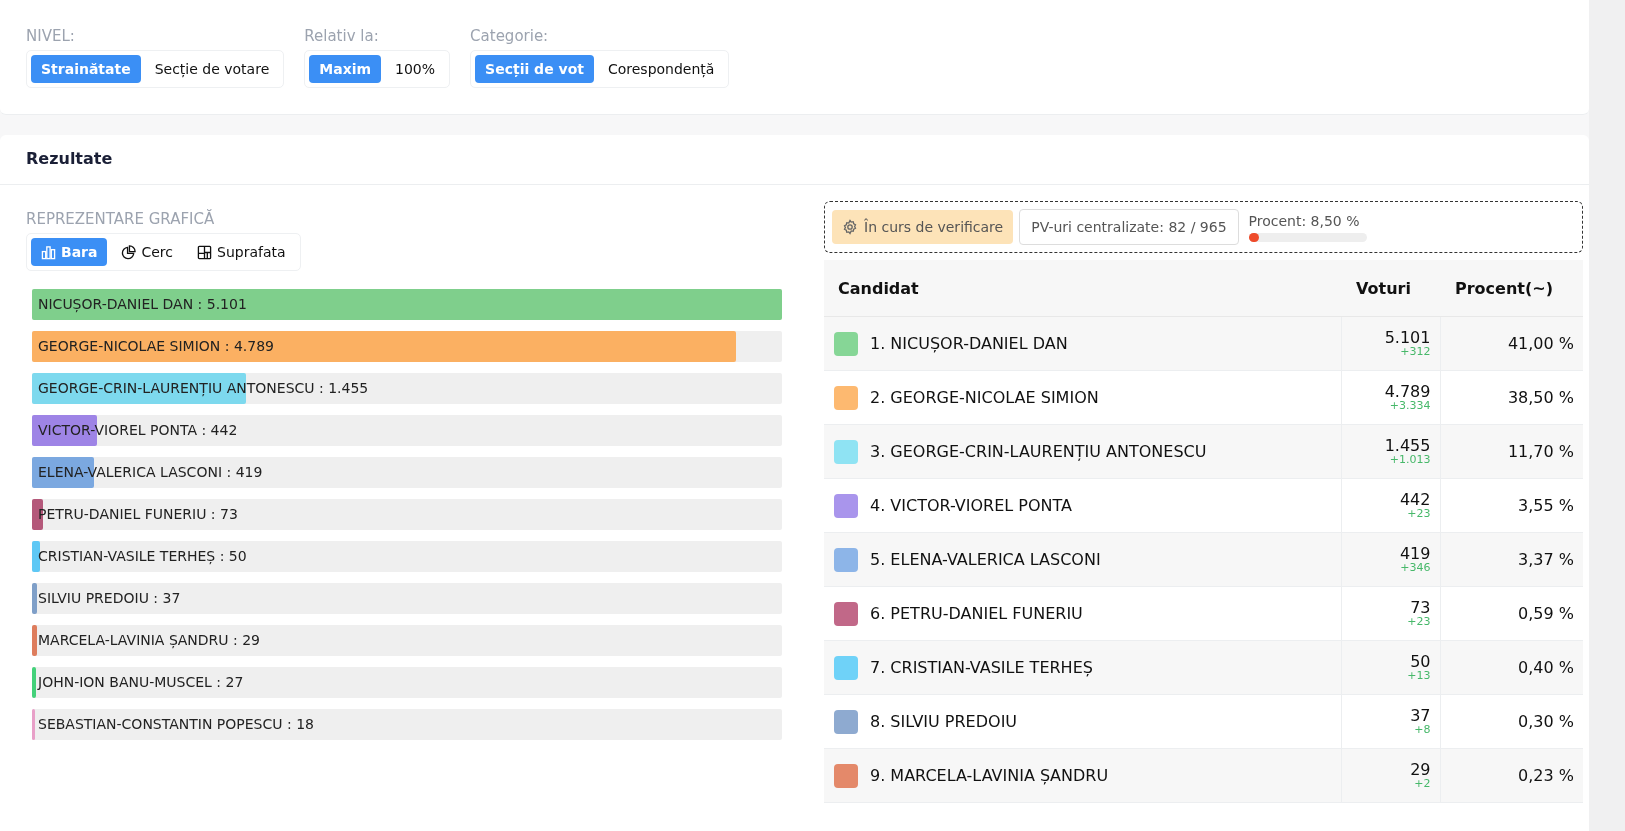  I want to click on percent-value: 11,70 %, so click(1540, 451).